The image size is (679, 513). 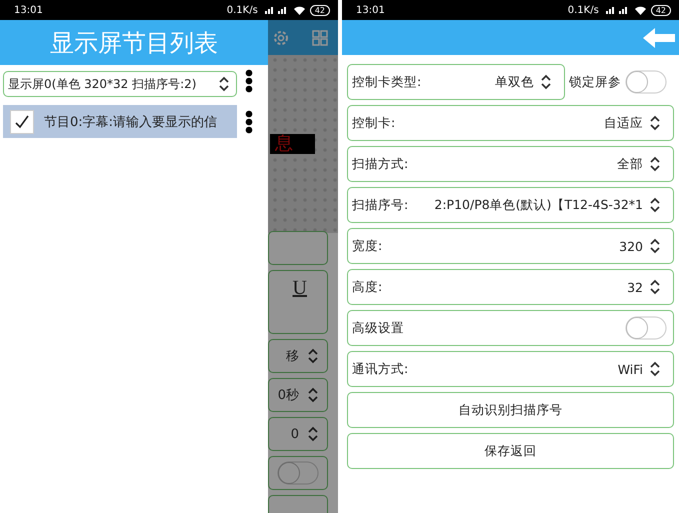 I want to click on select-field: 控制卡: 自适应, so click(x=510, y=123).